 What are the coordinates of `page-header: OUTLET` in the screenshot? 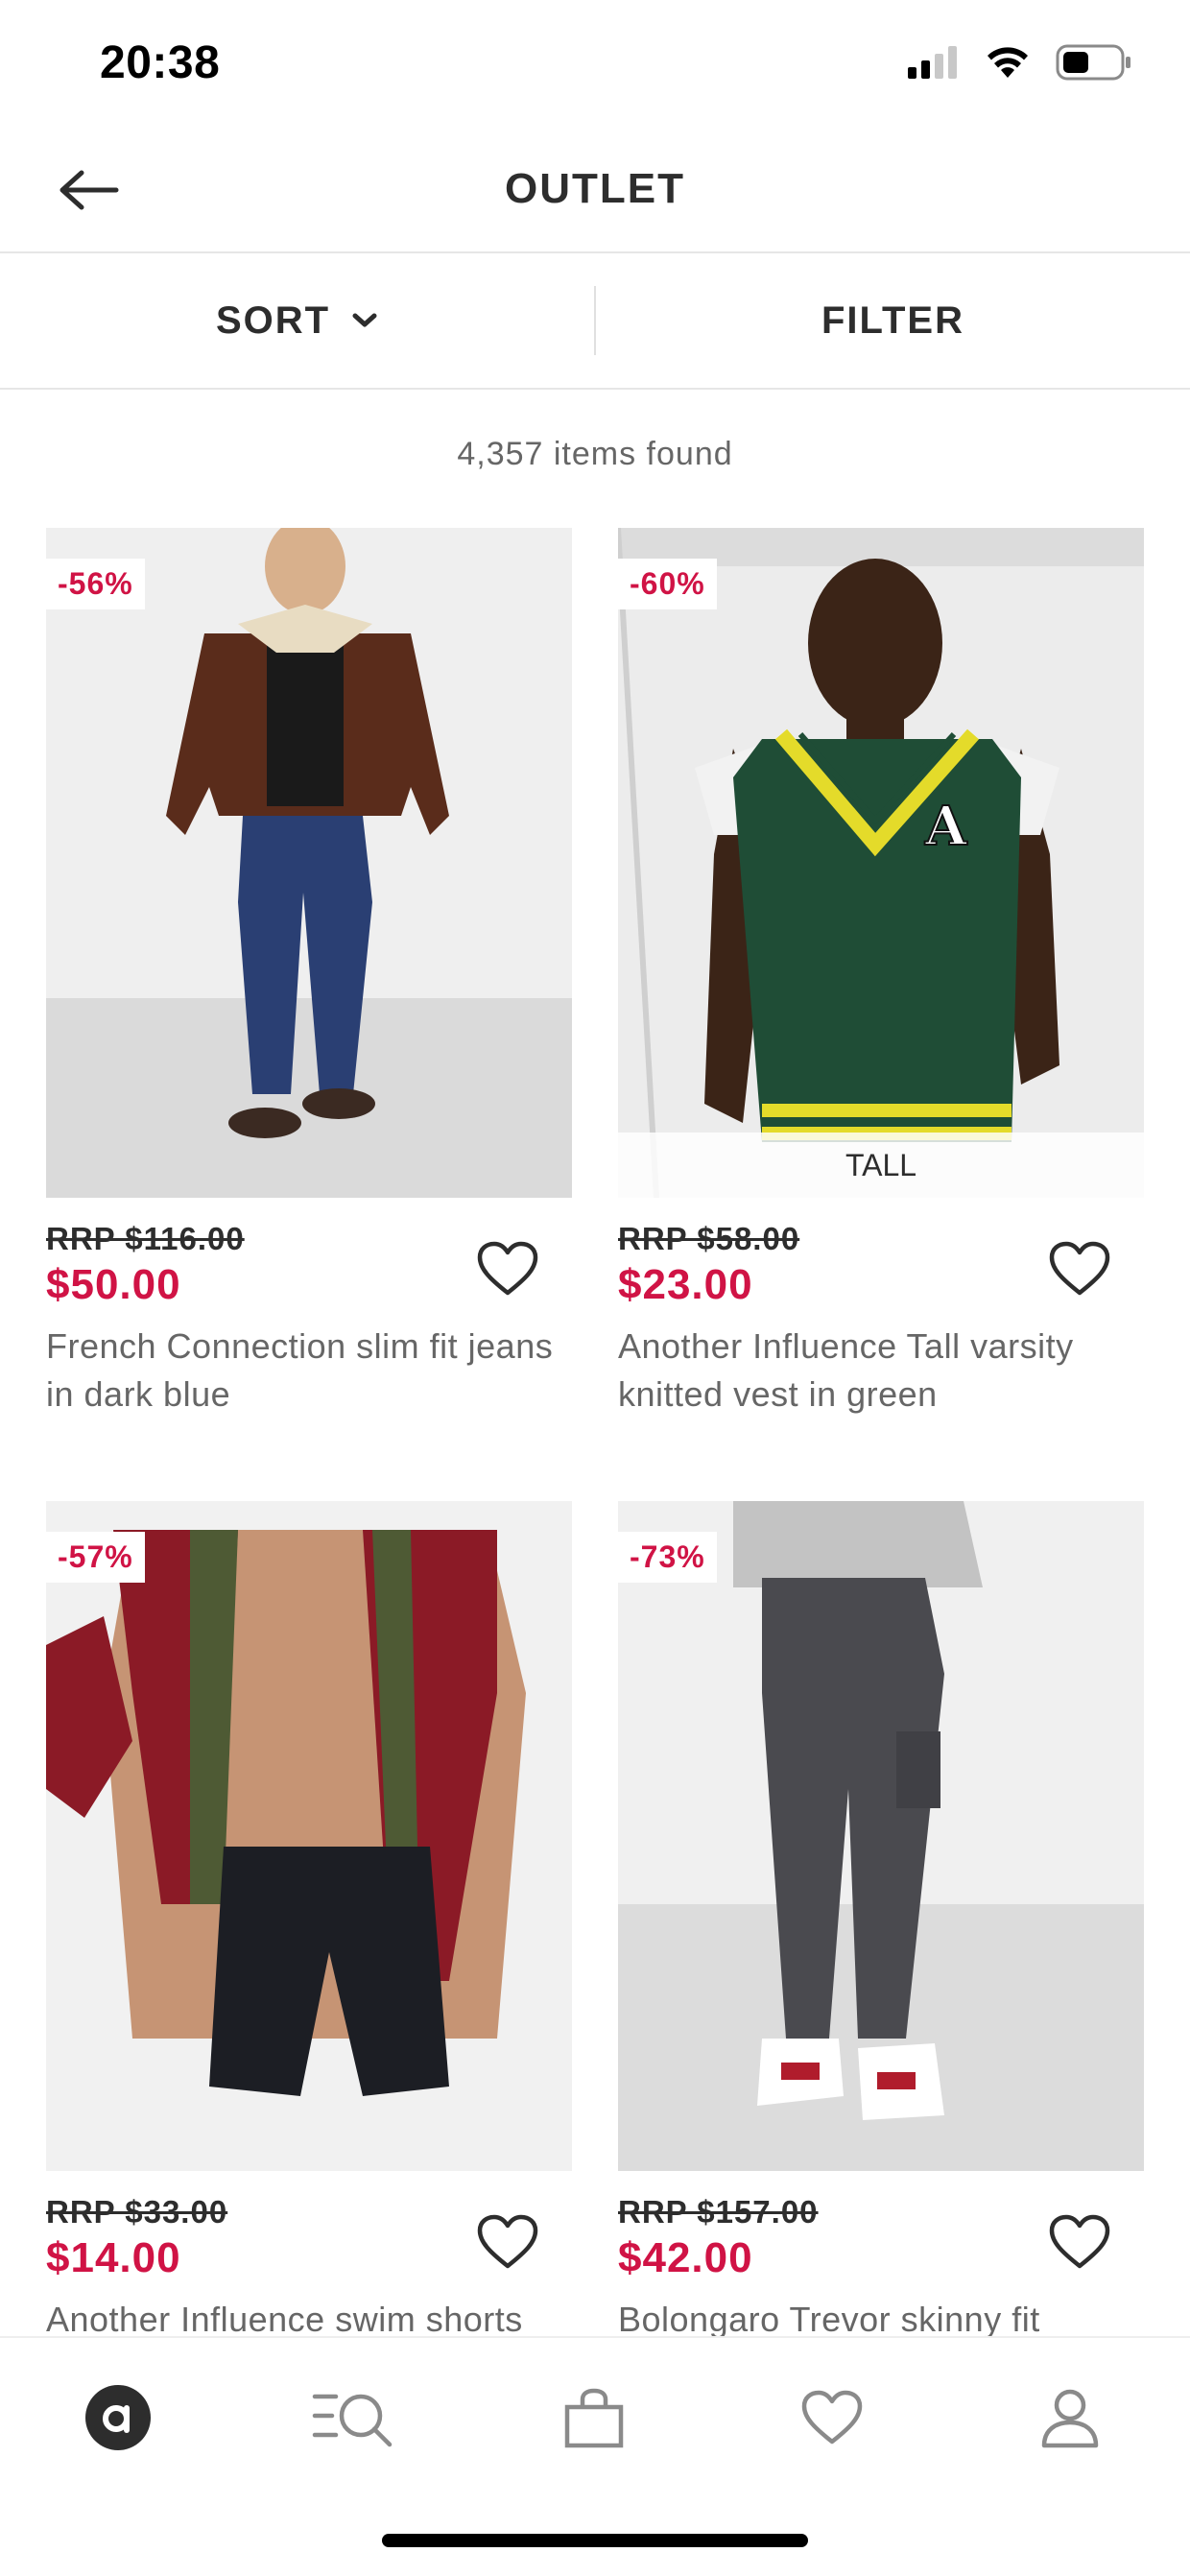 It's located at (595, 190).